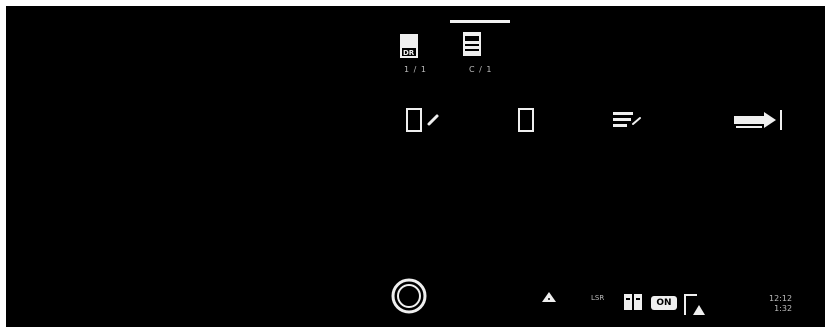  What do you see at coordinates (760, 123) in the screenshot?
I see `arrow-exit-icon` at bounding box center [760, 123].